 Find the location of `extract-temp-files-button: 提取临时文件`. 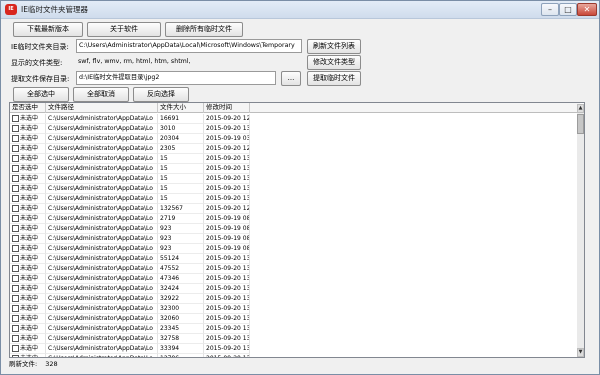

extract-temp-files-button: 提取临时文件 is located at coordinates (334, 78).